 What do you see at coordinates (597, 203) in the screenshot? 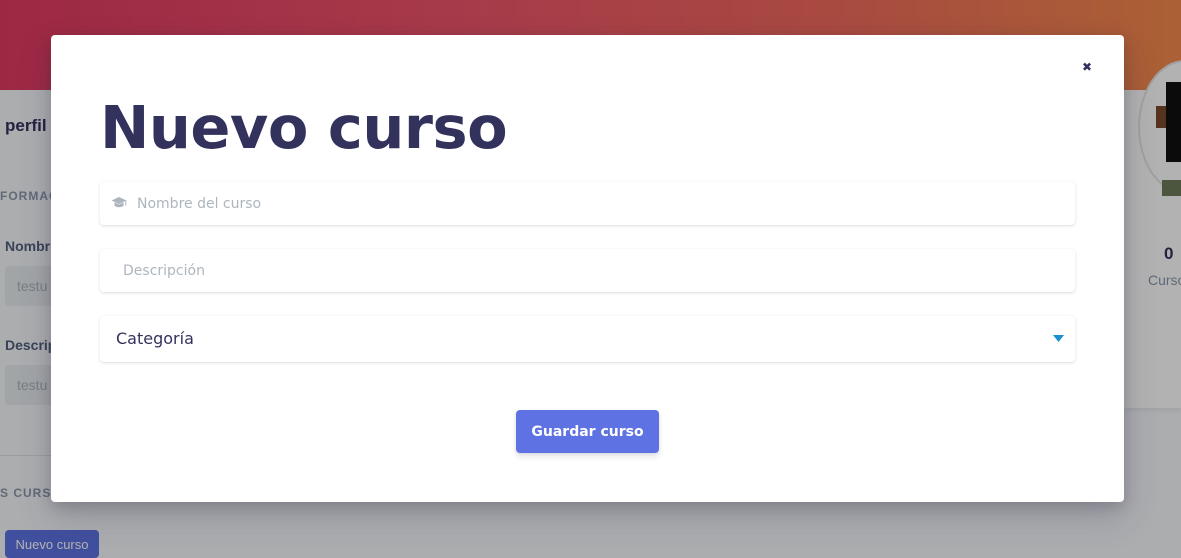
I see `course-name-input` at bounding box center [597, 203].